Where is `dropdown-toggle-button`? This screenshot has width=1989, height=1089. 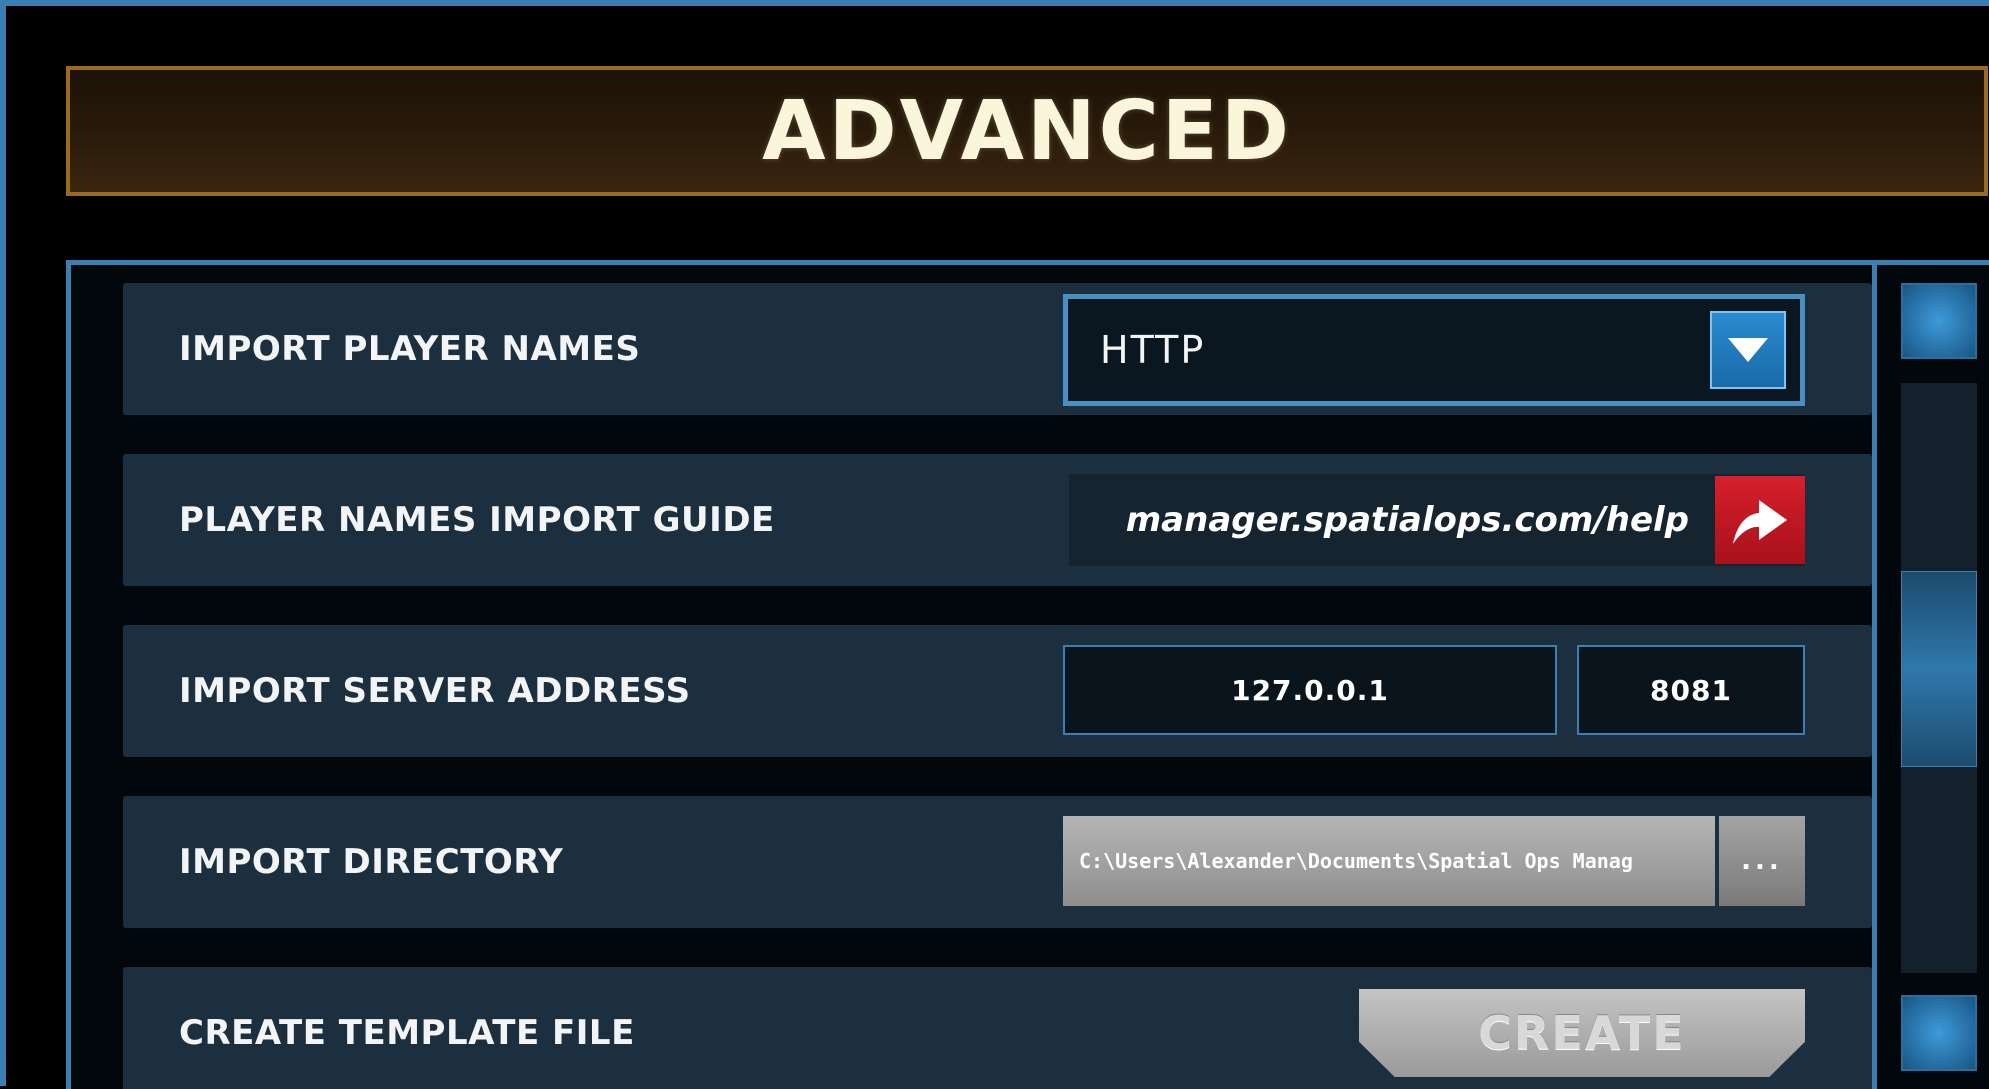 dropdown-toggle-button is located at coordinates (1748, 350).